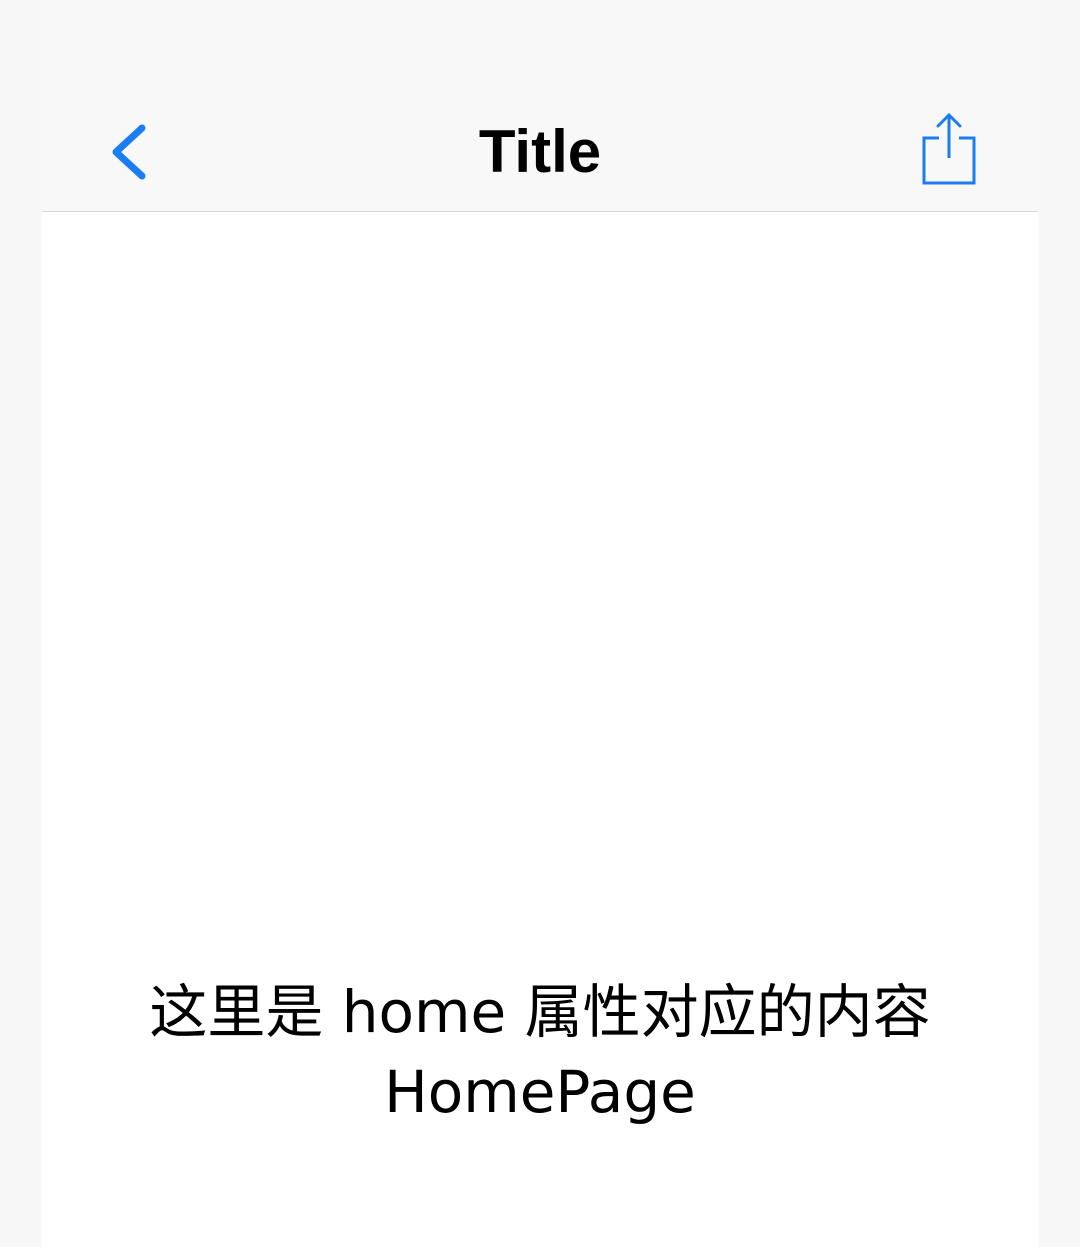  I want to click on share-button, so click(949, 150).